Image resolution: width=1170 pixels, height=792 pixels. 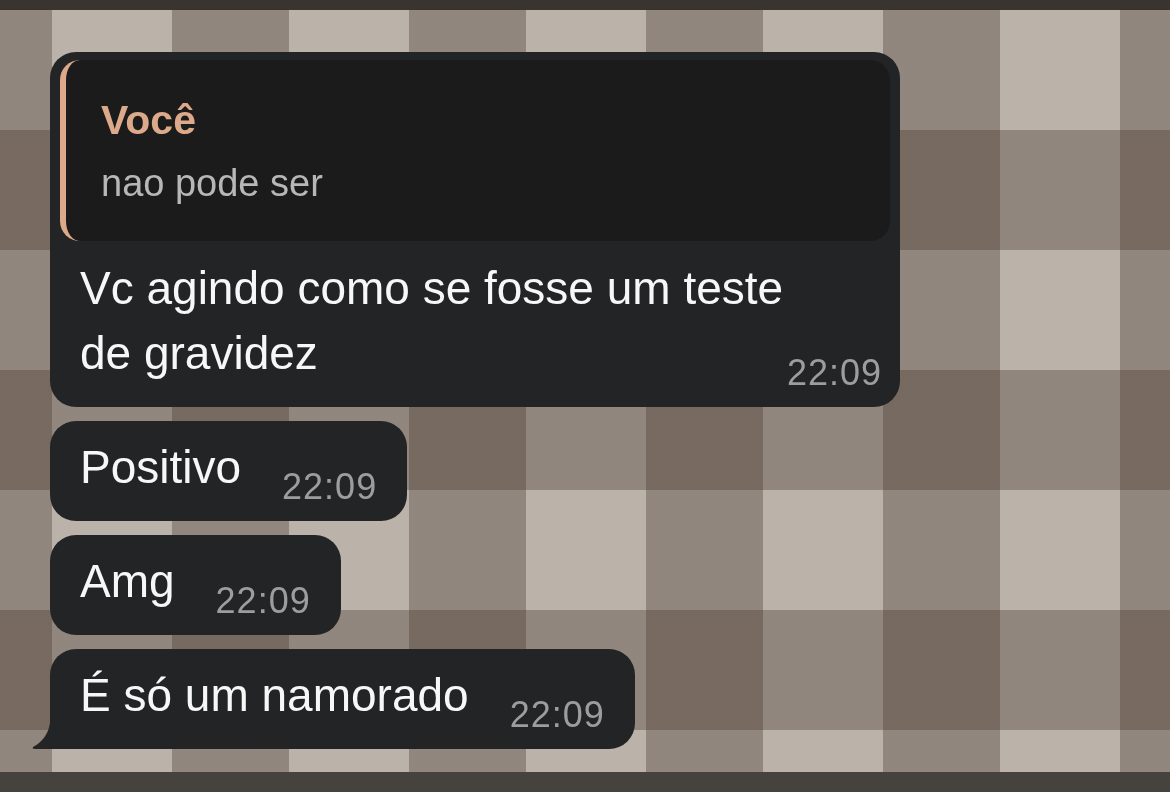 I want to click on message-text: Positivo, so click(x=161, y=467).